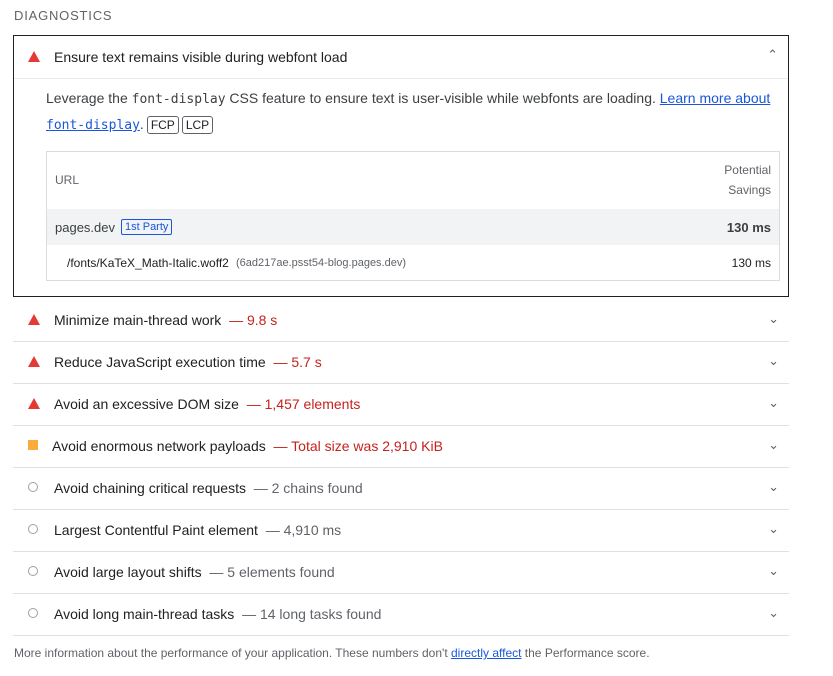 Image resolution: width=833 pixels, height=676 pixels. I want to click on column-header-savings: Potential Savings, so click(747, 180).